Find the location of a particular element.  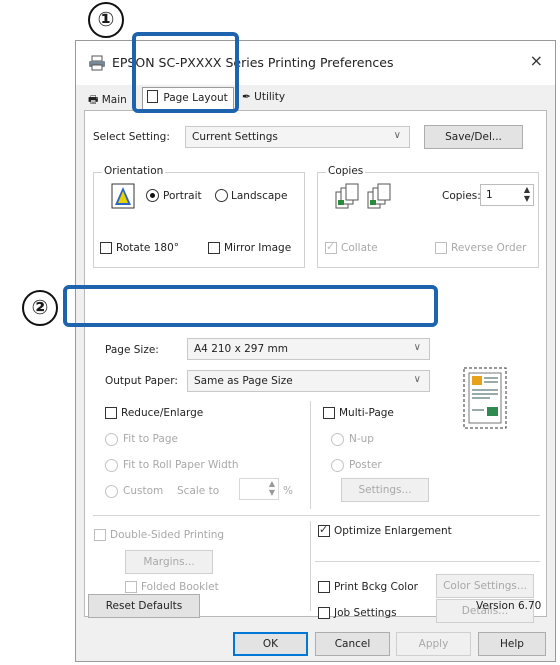

print-bckg-color-label: Print Bckg Color is located at coordinates (376, 587).